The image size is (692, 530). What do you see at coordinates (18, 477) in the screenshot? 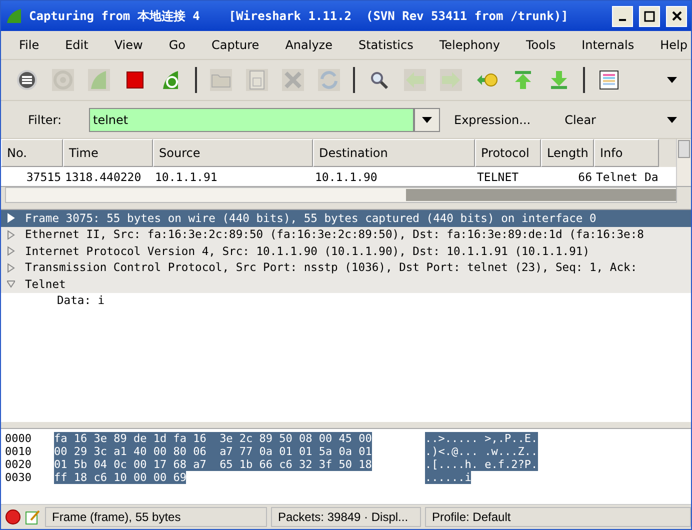
I see `hex-offset: 0030` at bounding box center [18, 477].